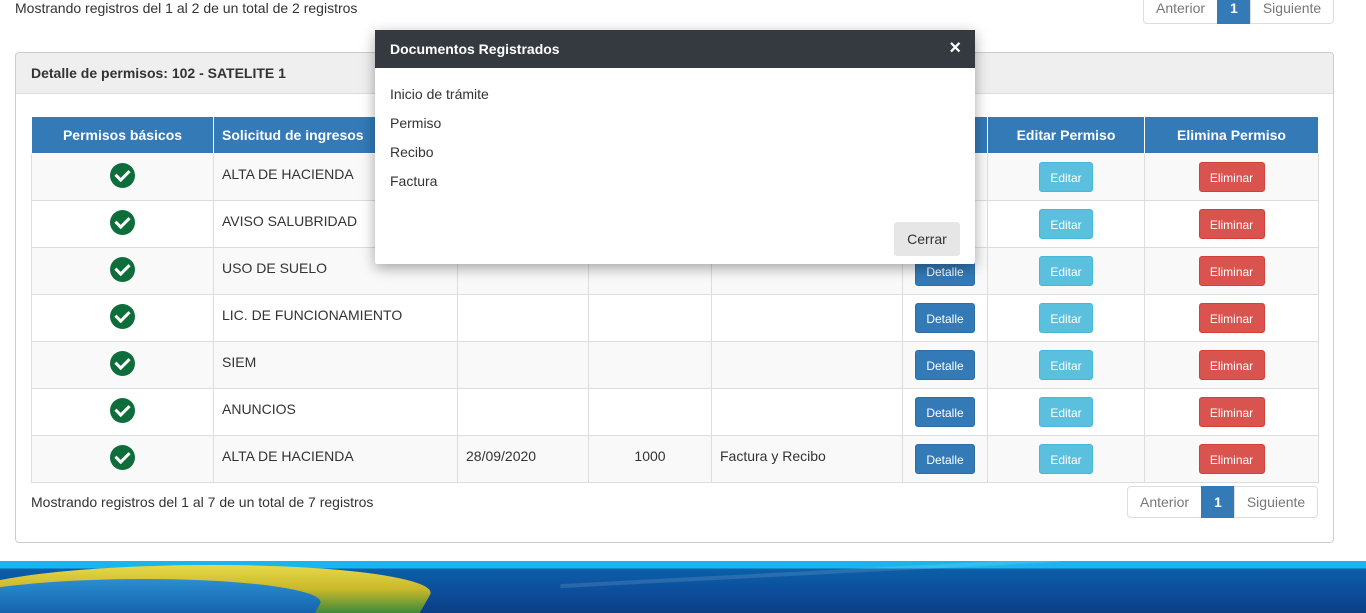  I want to click on table-row: SIEM Detalle Editar Eliminar, so click(675, 365).